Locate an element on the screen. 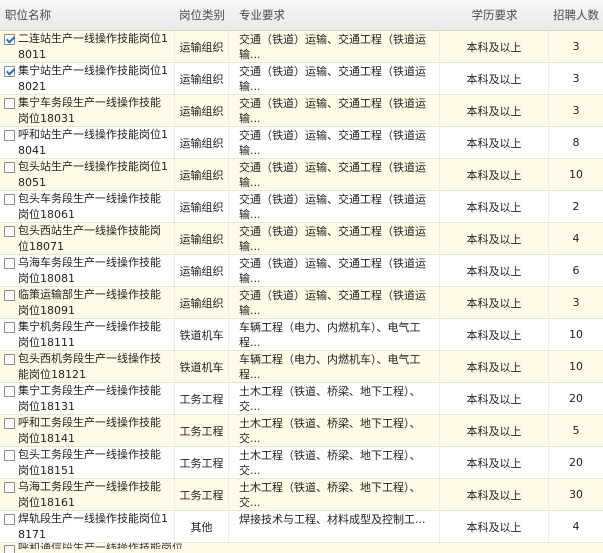 This screenshot has height=553, width=603. position-name-cell: 呼和工务段生产一线操作技能岗位18141 is located at coordinates (87, 430).